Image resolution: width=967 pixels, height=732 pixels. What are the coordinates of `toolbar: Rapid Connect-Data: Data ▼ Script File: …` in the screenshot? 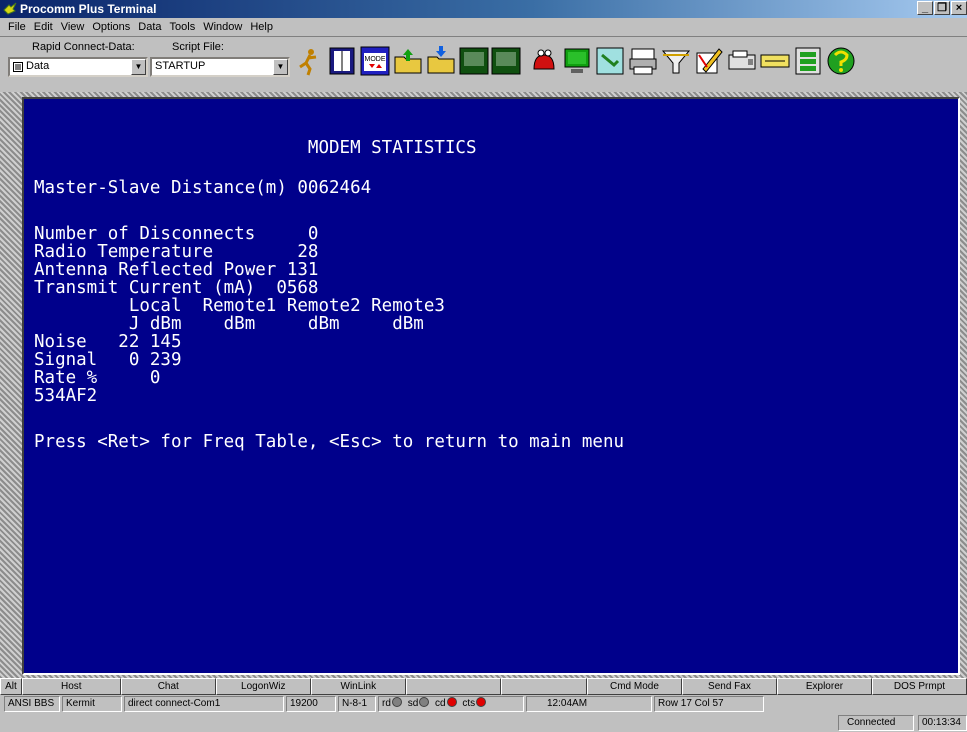 It's located at (483, 64).